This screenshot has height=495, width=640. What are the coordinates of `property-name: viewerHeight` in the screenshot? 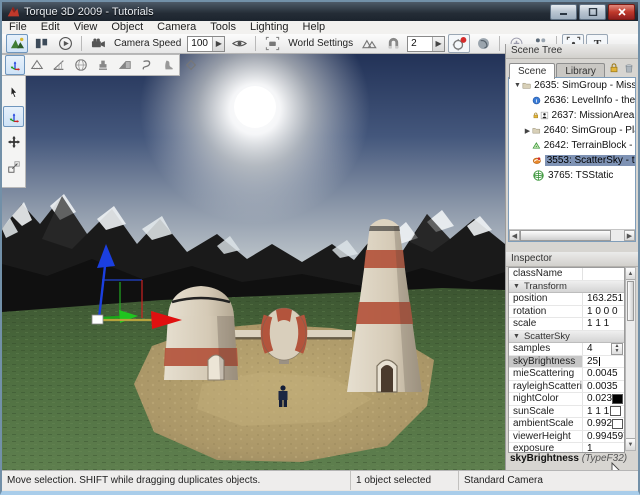 It's located at (546, 436).